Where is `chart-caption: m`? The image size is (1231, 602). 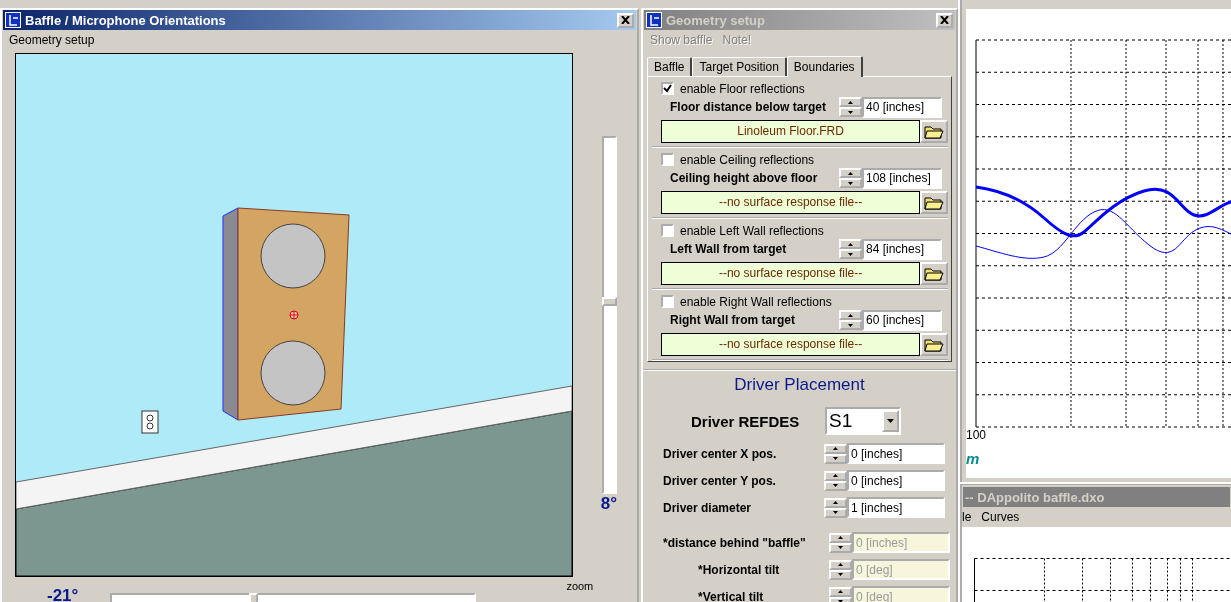
chart-caption: m is located at coordinates (973, 458).